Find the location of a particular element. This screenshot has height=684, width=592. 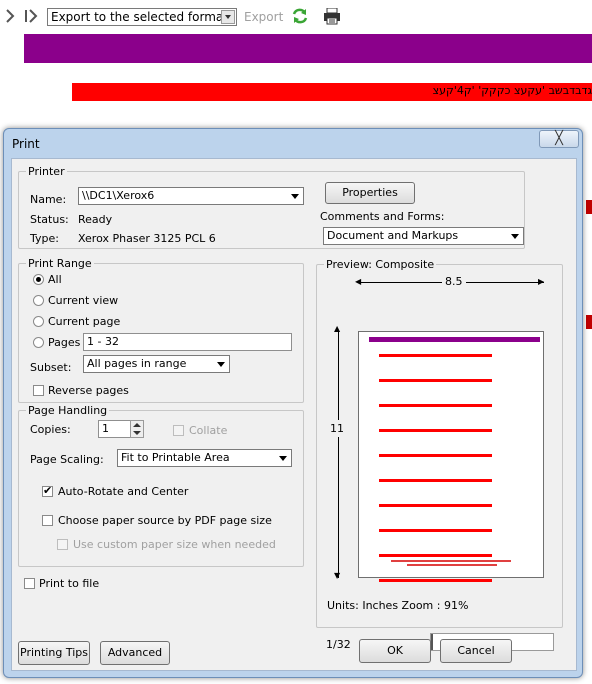

subset-select: All pages in range is located at coordinates (156, 364).